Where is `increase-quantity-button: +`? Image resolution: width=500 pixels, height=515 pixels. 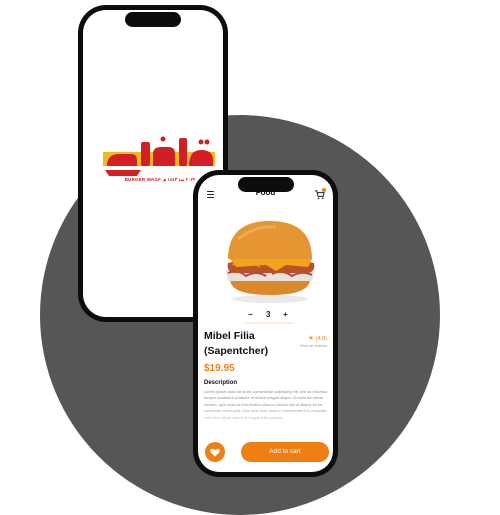
increase-quantity-button: + is located at coordinates (285, 314).